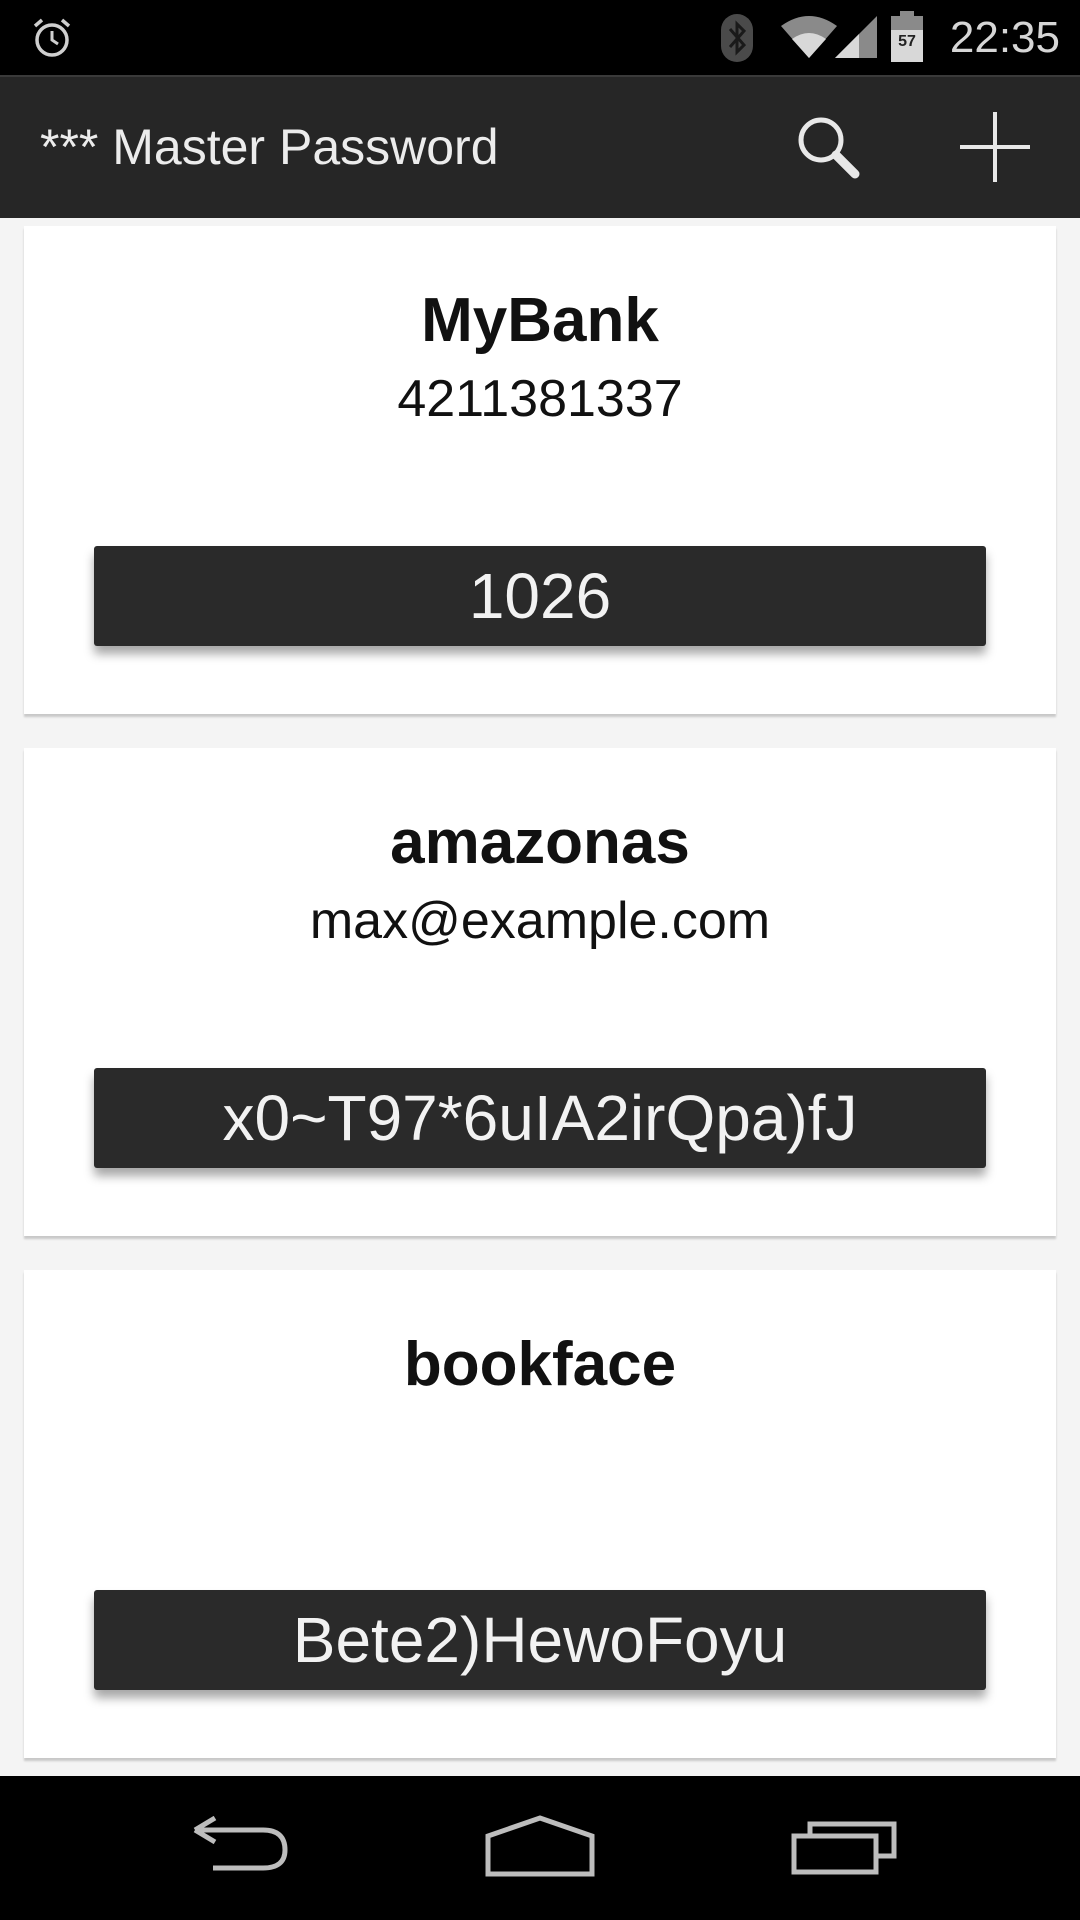  Describe the element at coordinates (540, 37) in the screenshot. I see `status-bar: 57 22:35` at that location.